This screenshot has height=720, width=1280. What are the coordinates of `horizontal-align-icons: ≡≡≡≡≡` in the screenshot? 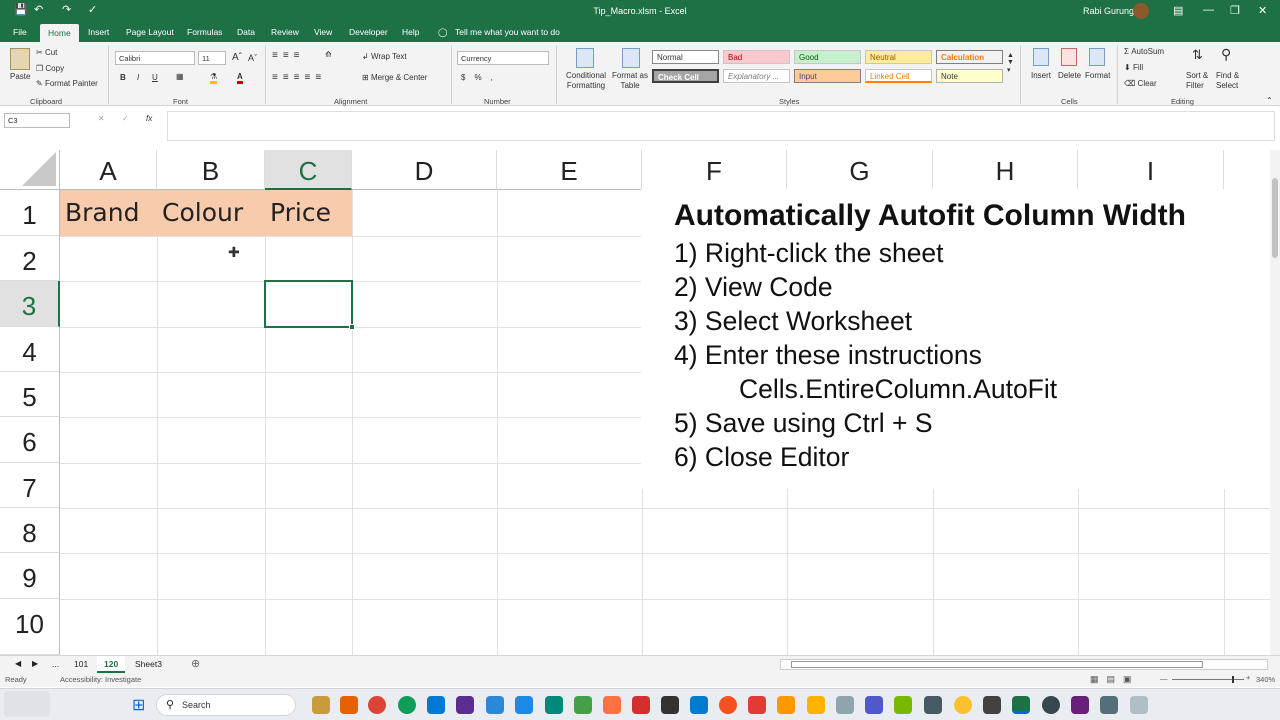 It's located at (299, 77).